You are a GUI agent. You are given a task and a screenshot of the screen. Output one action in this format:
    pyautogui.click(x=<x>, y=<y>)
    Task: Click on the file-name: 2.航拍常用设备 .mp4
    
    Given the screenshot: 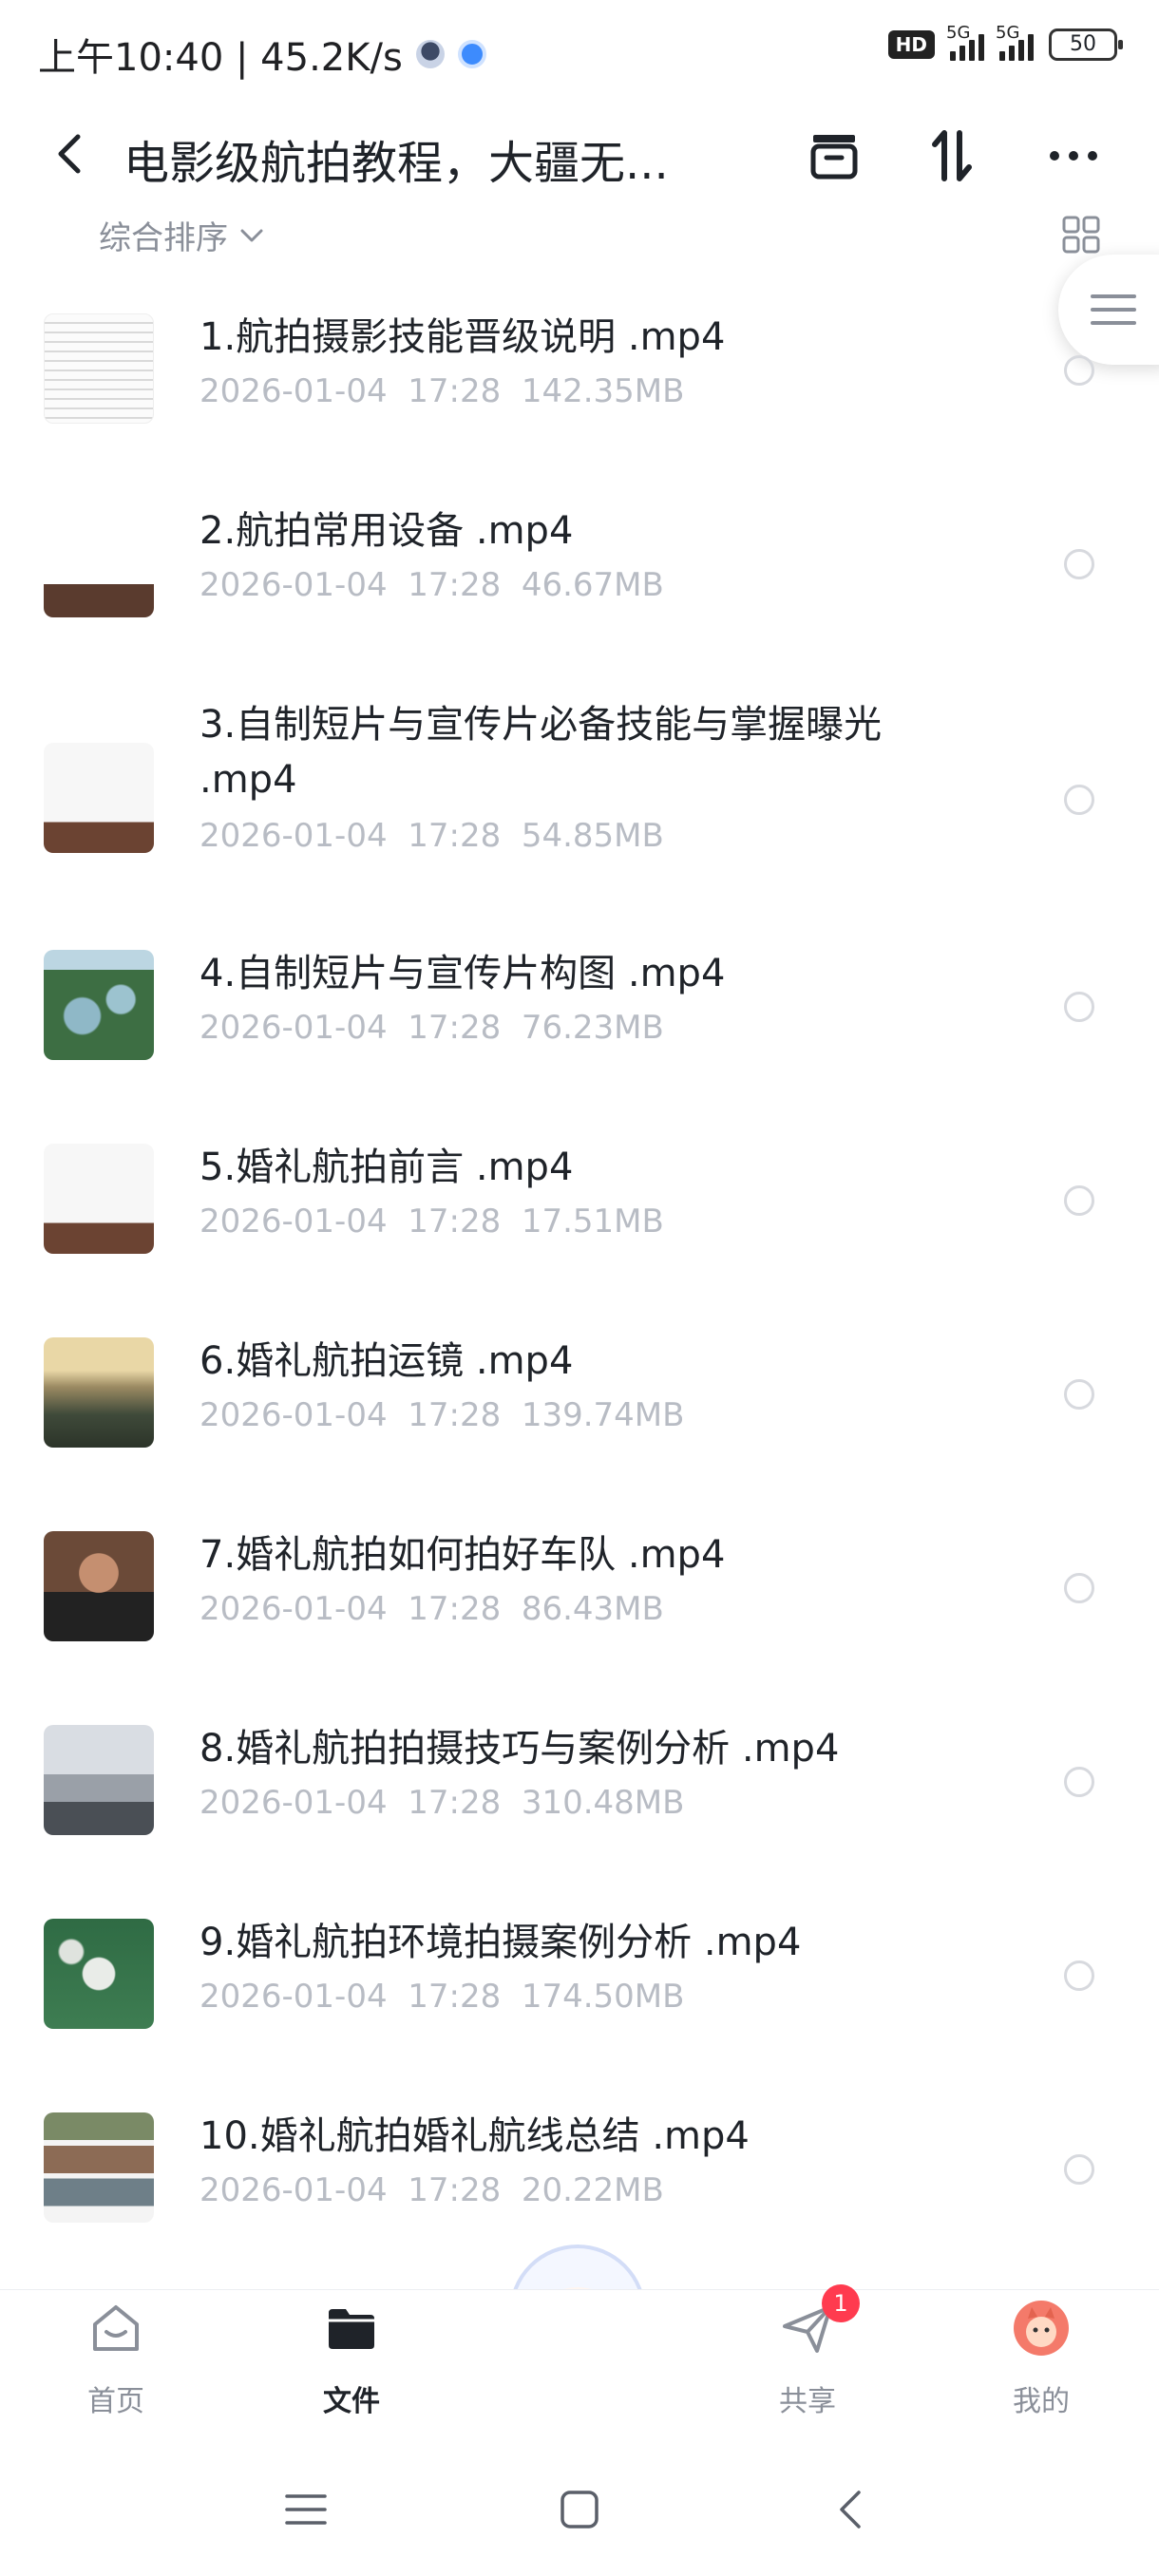 What is the action you would take?
    pyautogui.click(x=387, y=531)
    